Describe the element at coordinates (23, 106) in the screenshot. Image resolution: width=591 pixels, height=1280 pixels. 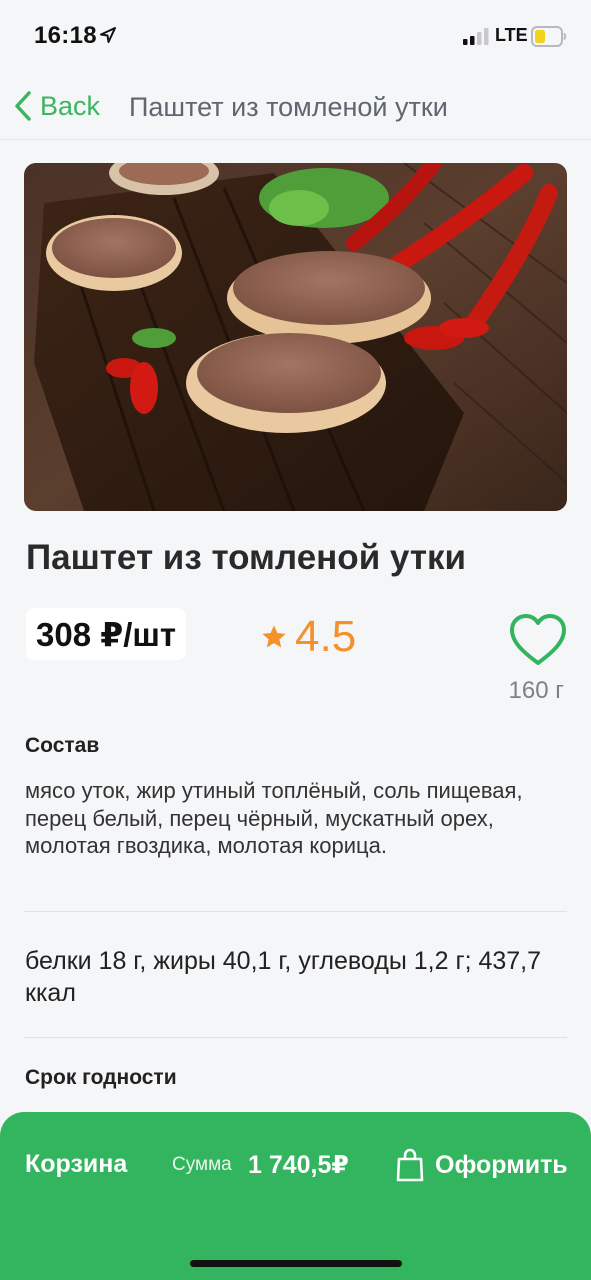
I see `chevron-left-icon` at that location.